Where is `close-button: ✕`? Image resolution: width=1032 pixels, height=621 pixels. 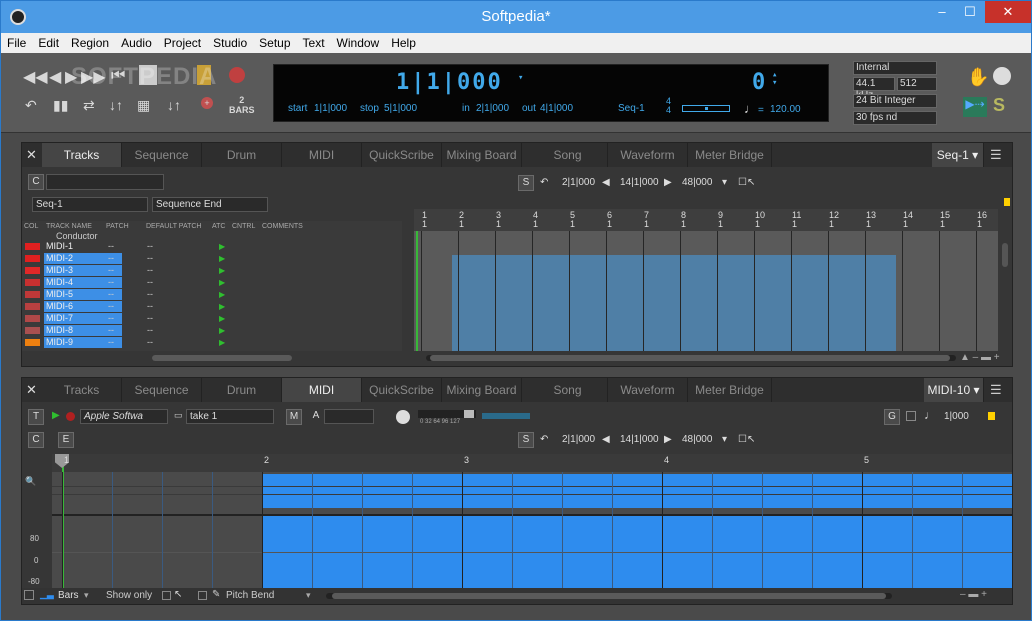
close-button: ✕ is located at coordinates (1008, 12).